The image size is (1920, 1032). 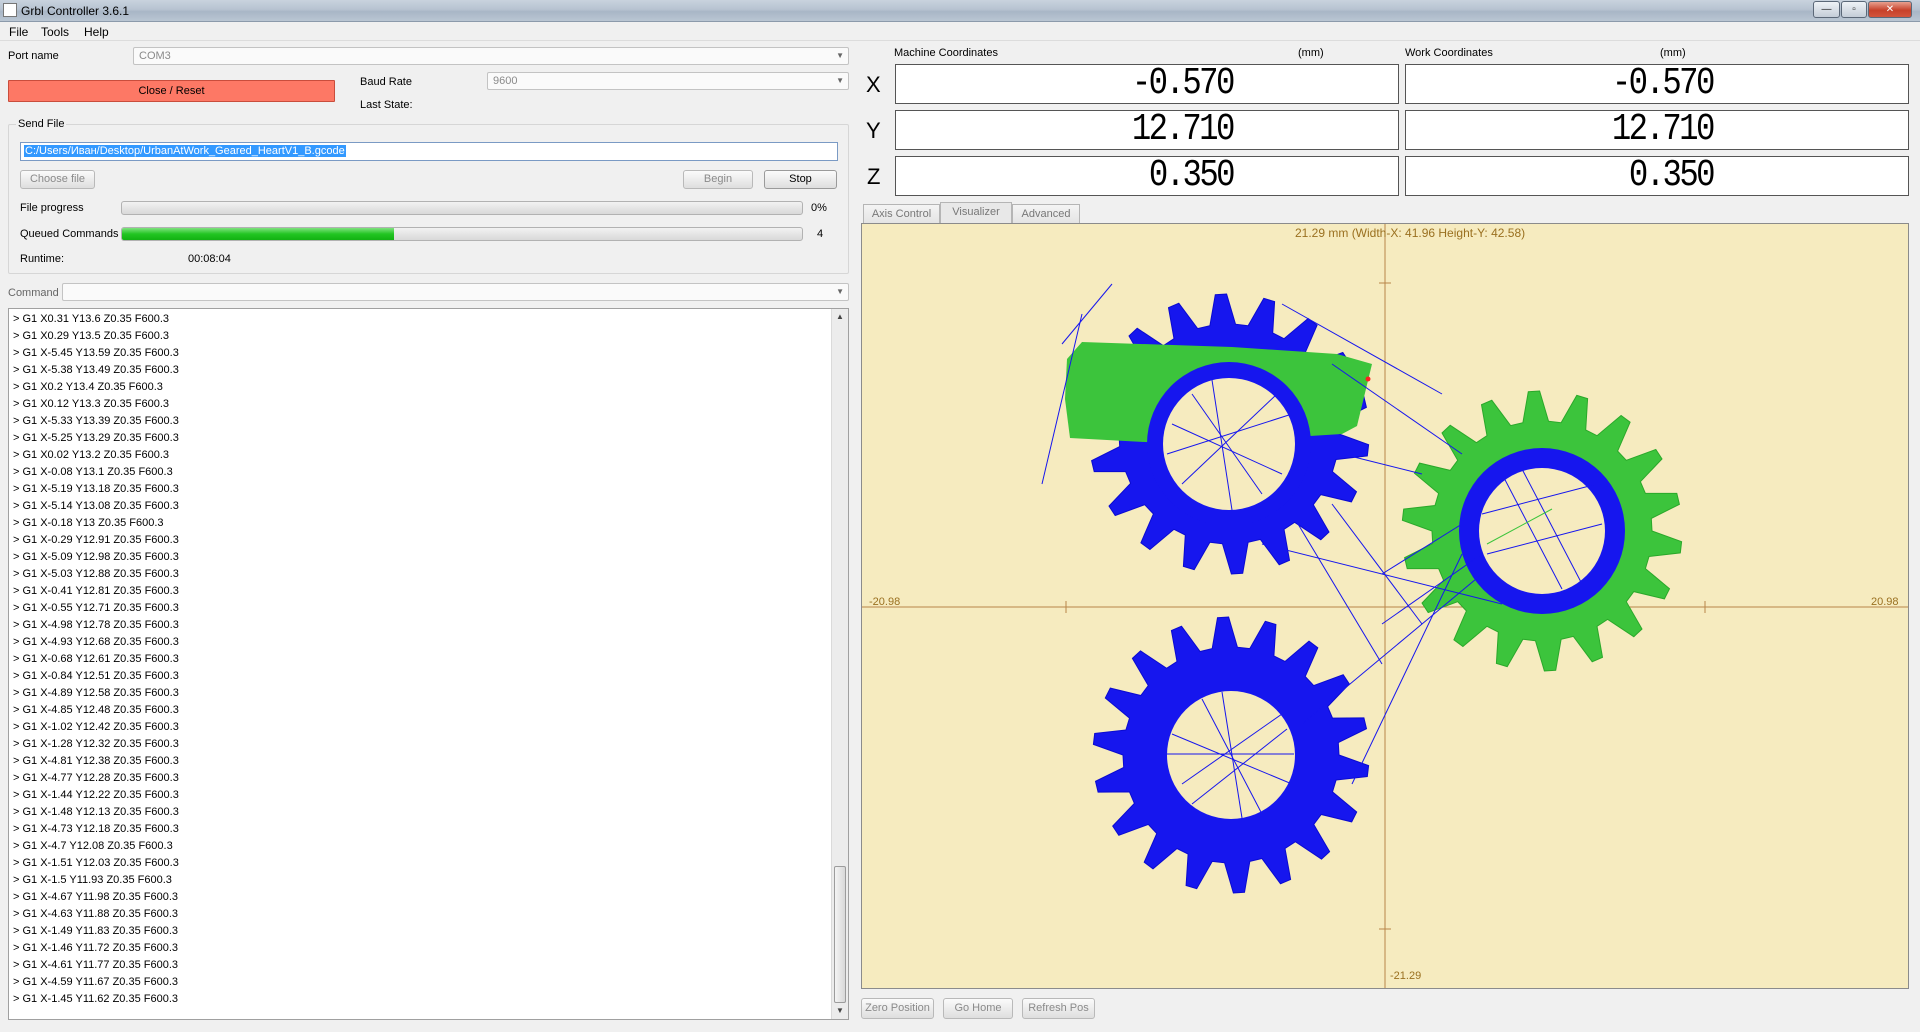 What do you see at coordinates (1854, 9) in the screenshot?
I see `maximize-button: ▫` at bounding box center [1854, 9].